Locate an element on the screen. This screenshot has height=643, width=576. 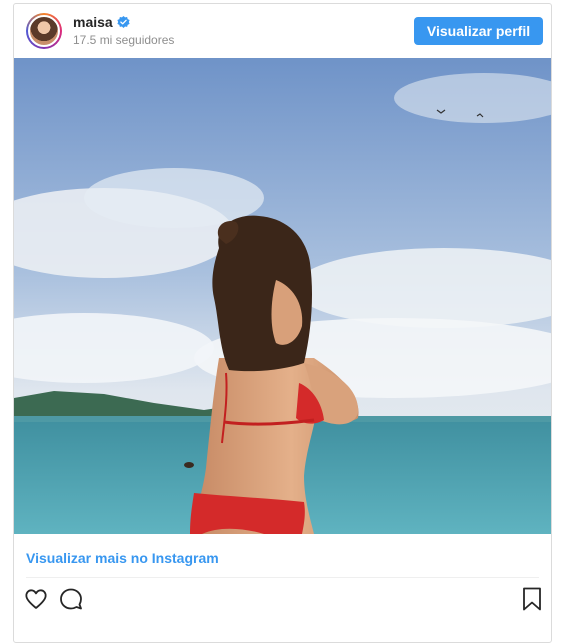
divider is located at coordinates (282, 577).